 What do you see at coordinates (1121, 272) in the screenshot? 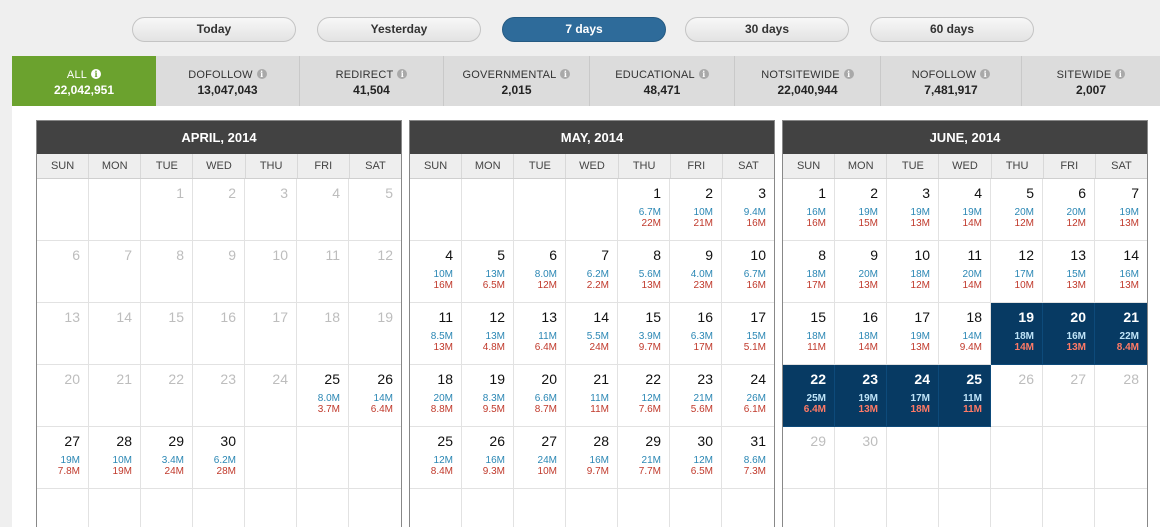
I see `day-cell: 14 16M 13M` at bounding box center [1121, 272].